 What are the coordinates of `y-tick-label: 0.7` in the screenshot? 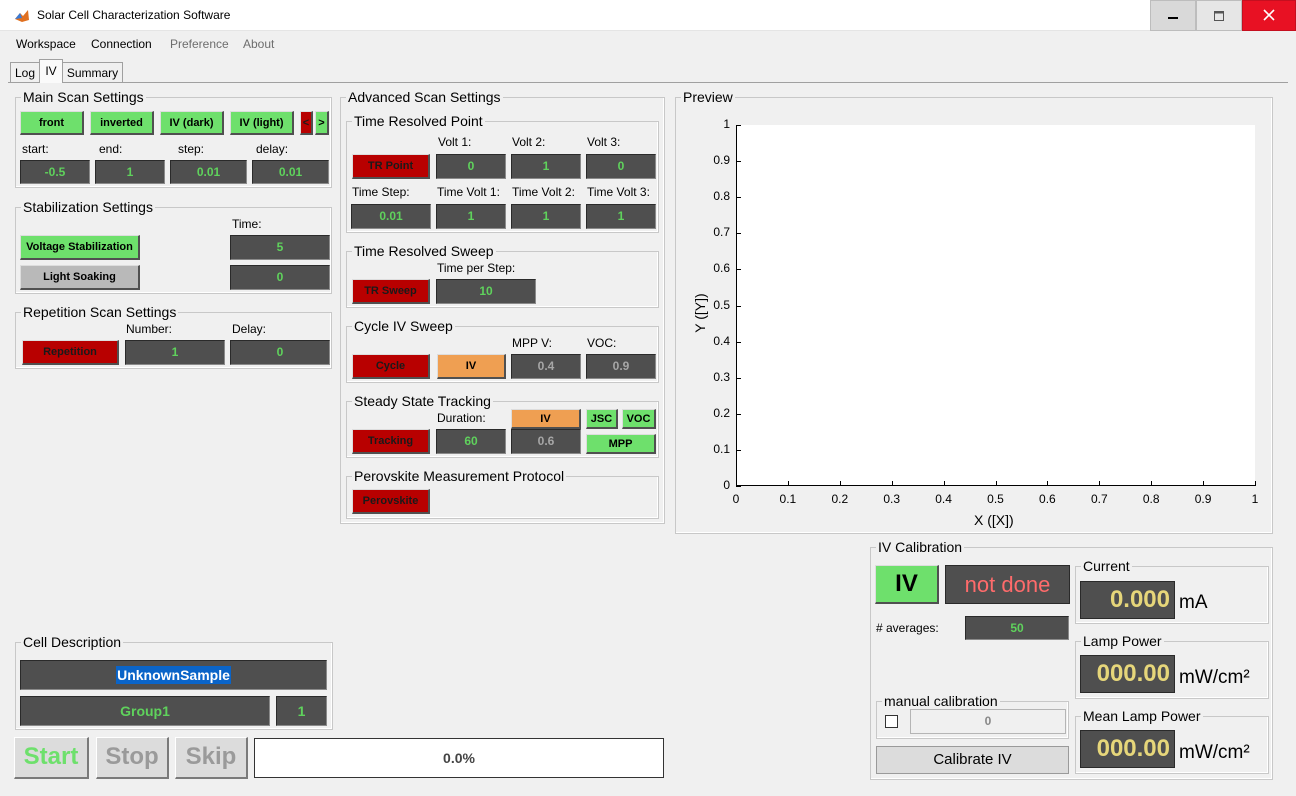 It's located at (721, 232).